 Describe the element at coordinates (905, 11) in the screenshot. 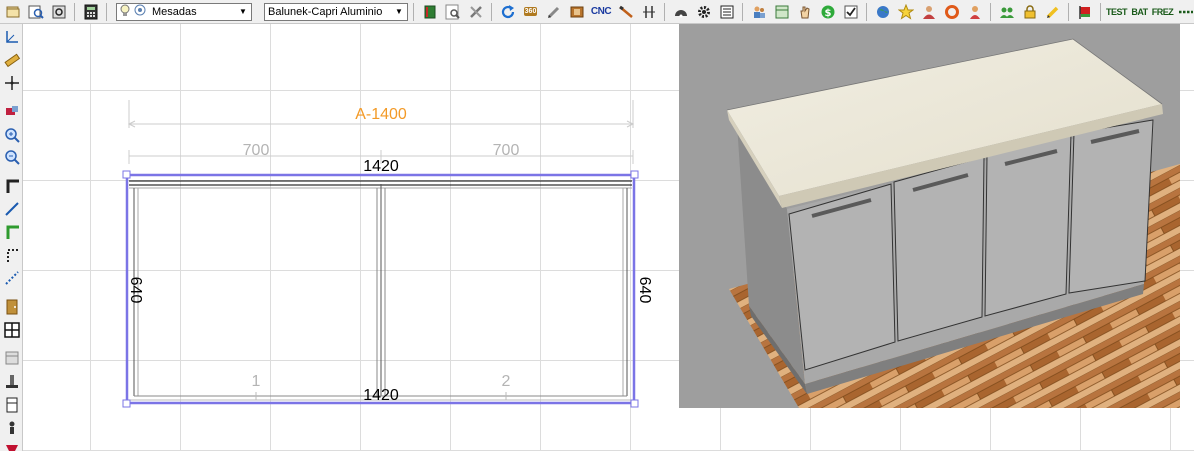

I see `star-icon` at that location.